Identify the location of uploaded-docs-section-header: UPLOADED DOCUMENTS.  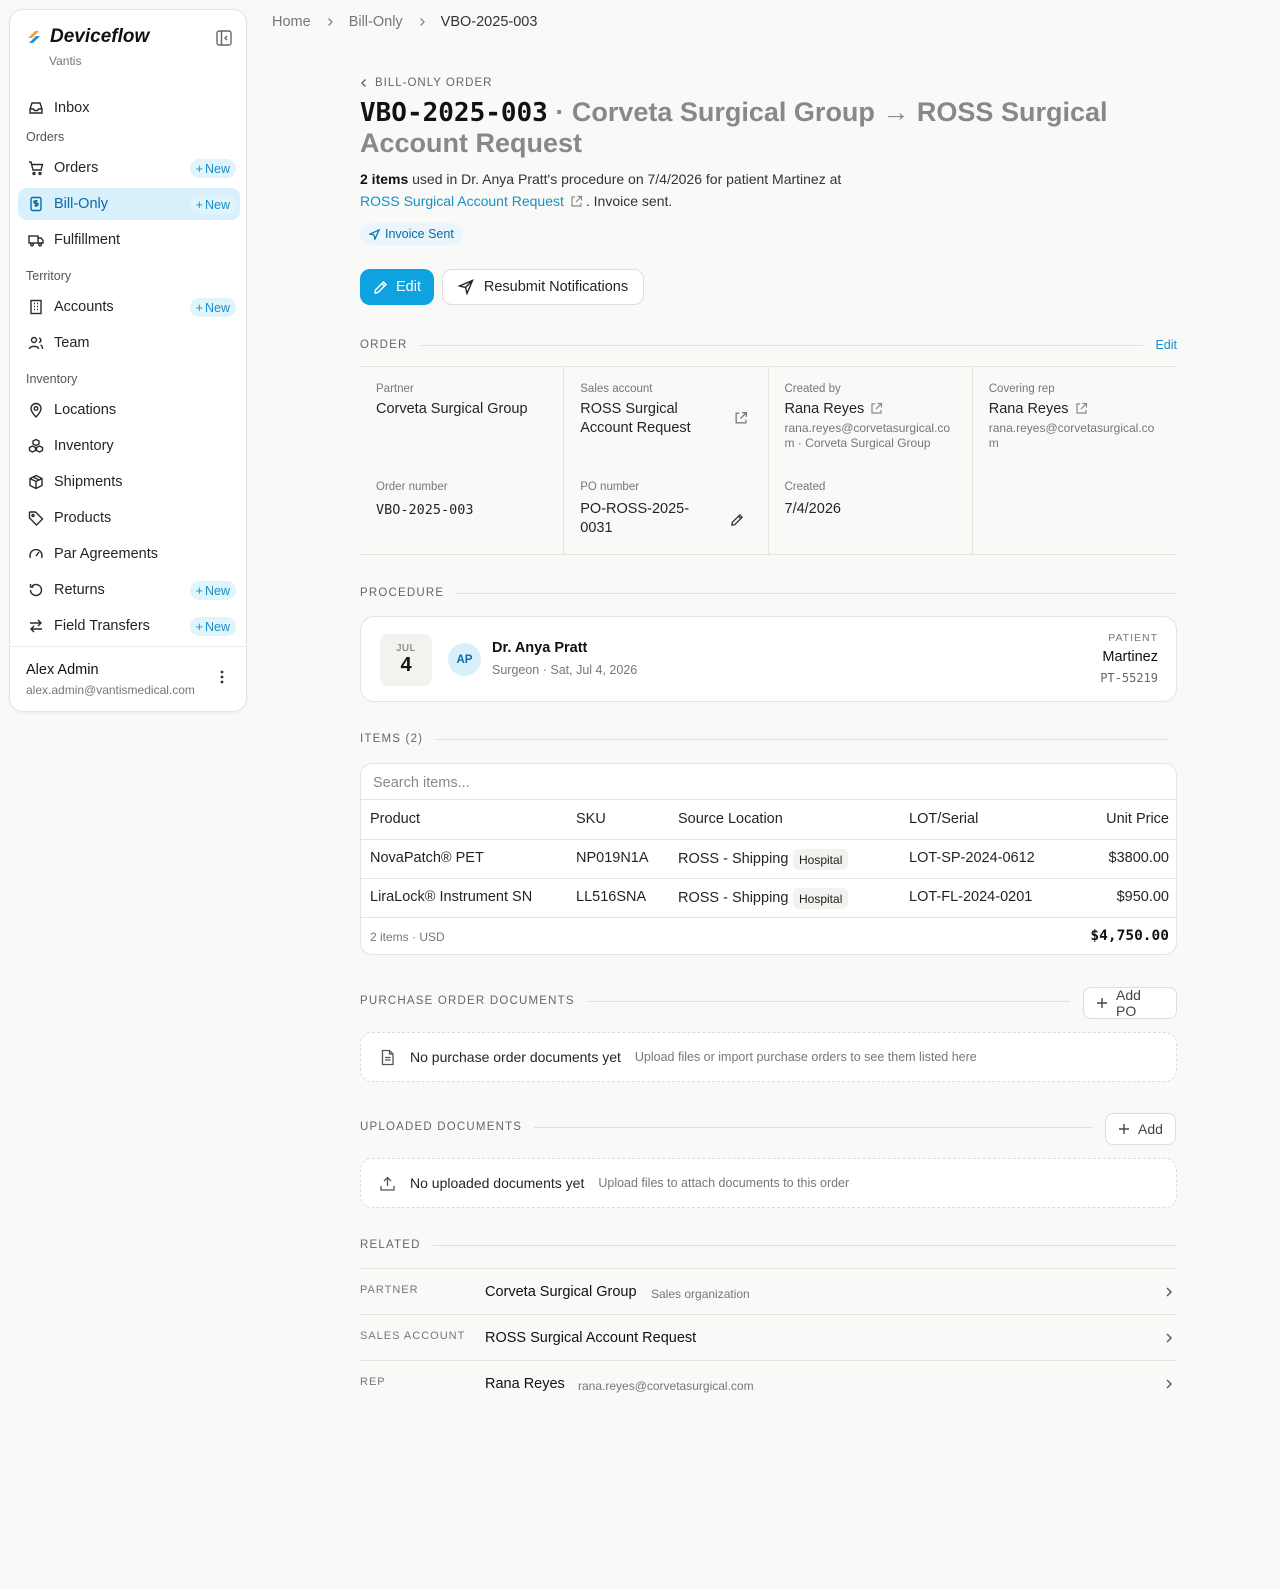
(726, 1127).